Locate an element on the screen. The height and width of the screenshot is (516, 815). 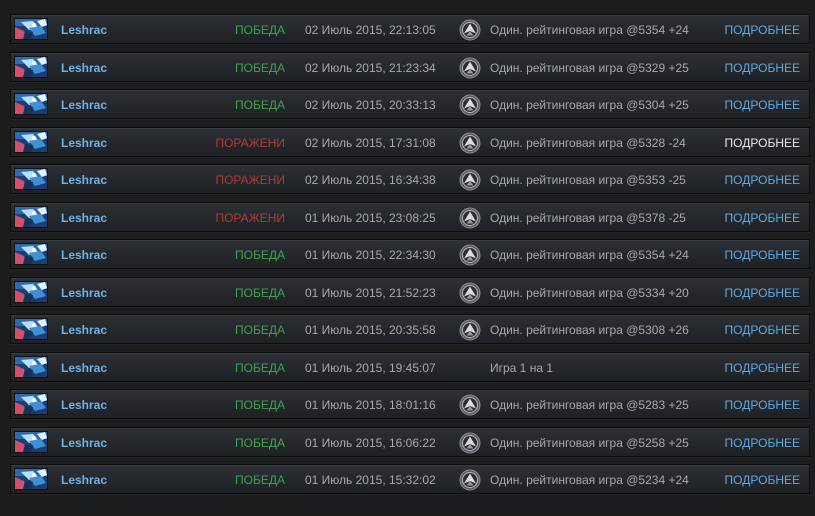
match-date: 01 Июль 2015, 21:52:23 is located at coordinates (370, 292).